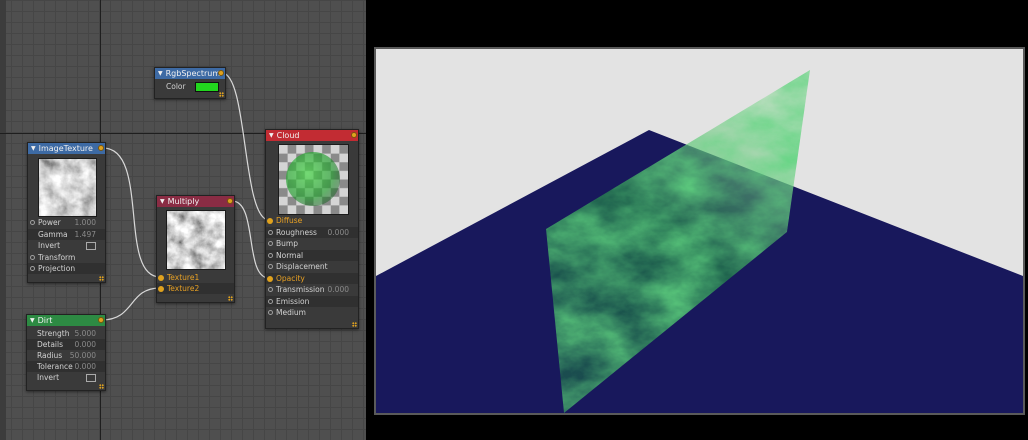 The width and height of the screenshot is (1028, 440). What do you see at coordinates (66, 222) in the screenshot?
I see `param-row-power: Power 1.000` at bounding box center [66, 222].